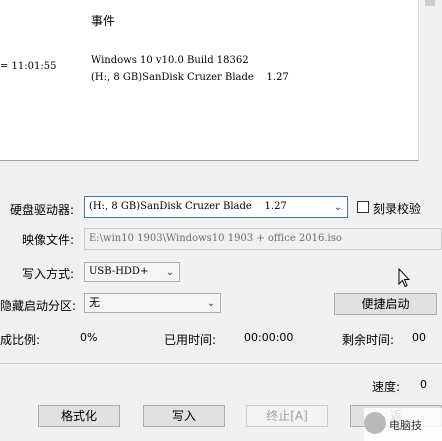  What do you see at coordinates (184, 416) in the screenshot?
I see `write-button: 写入` at bounding box center [184, 416].